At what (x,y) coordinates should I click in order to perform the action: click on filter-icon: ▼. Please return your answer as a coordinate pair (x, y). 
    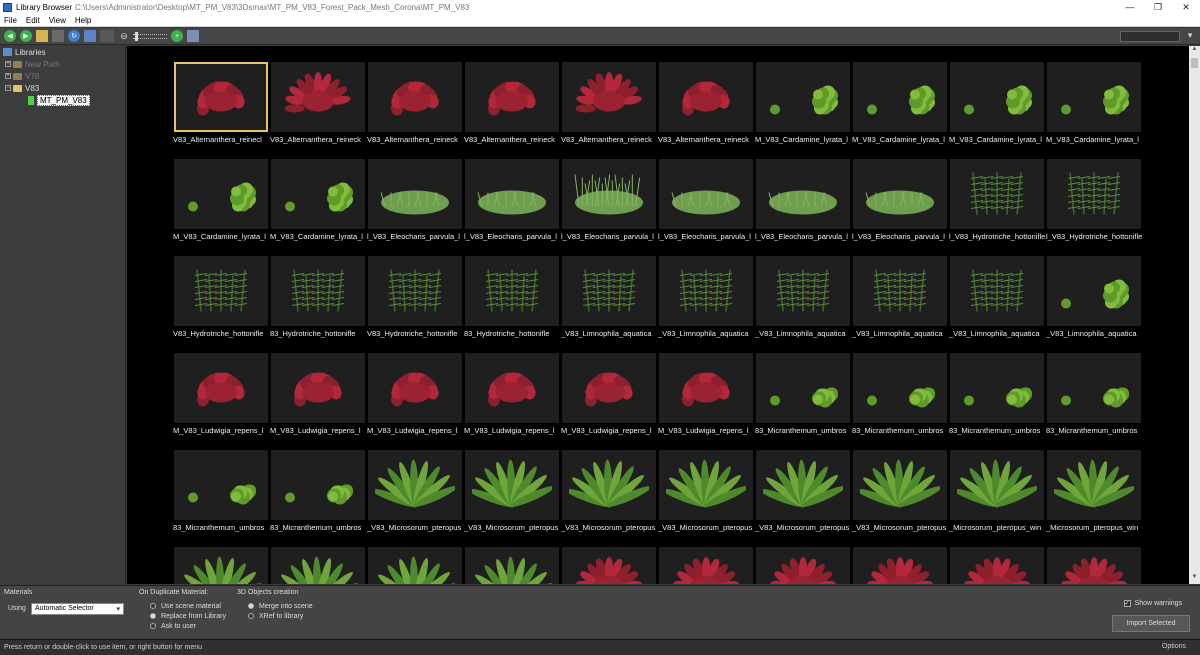
    Looking at the image, I should click on (1190, 35).